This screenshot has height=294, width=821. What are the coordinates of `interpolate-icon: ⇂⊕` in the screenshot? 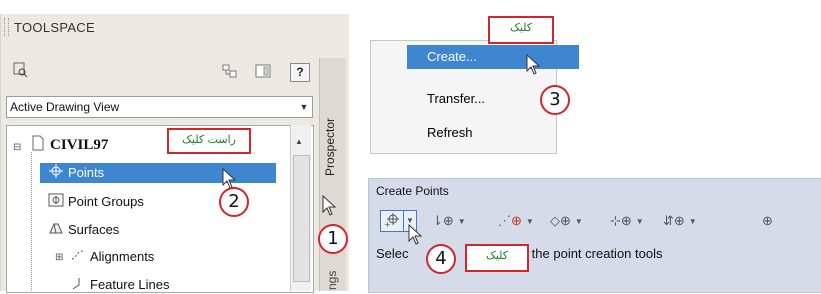 It's located at (443, 220).